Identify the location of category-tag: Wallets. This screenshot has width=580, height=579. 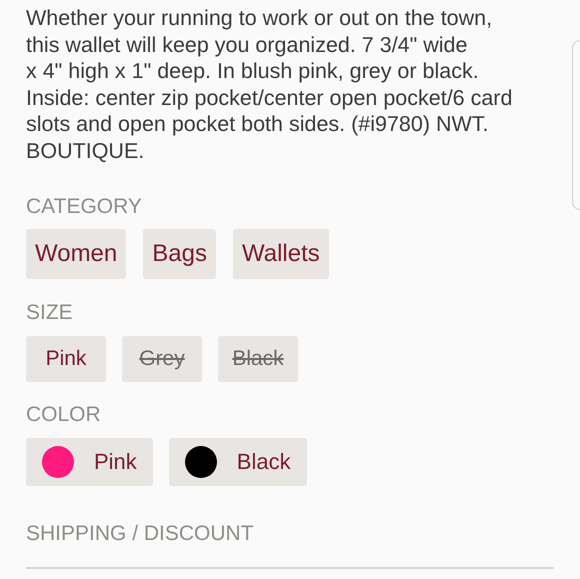
(280, 254).